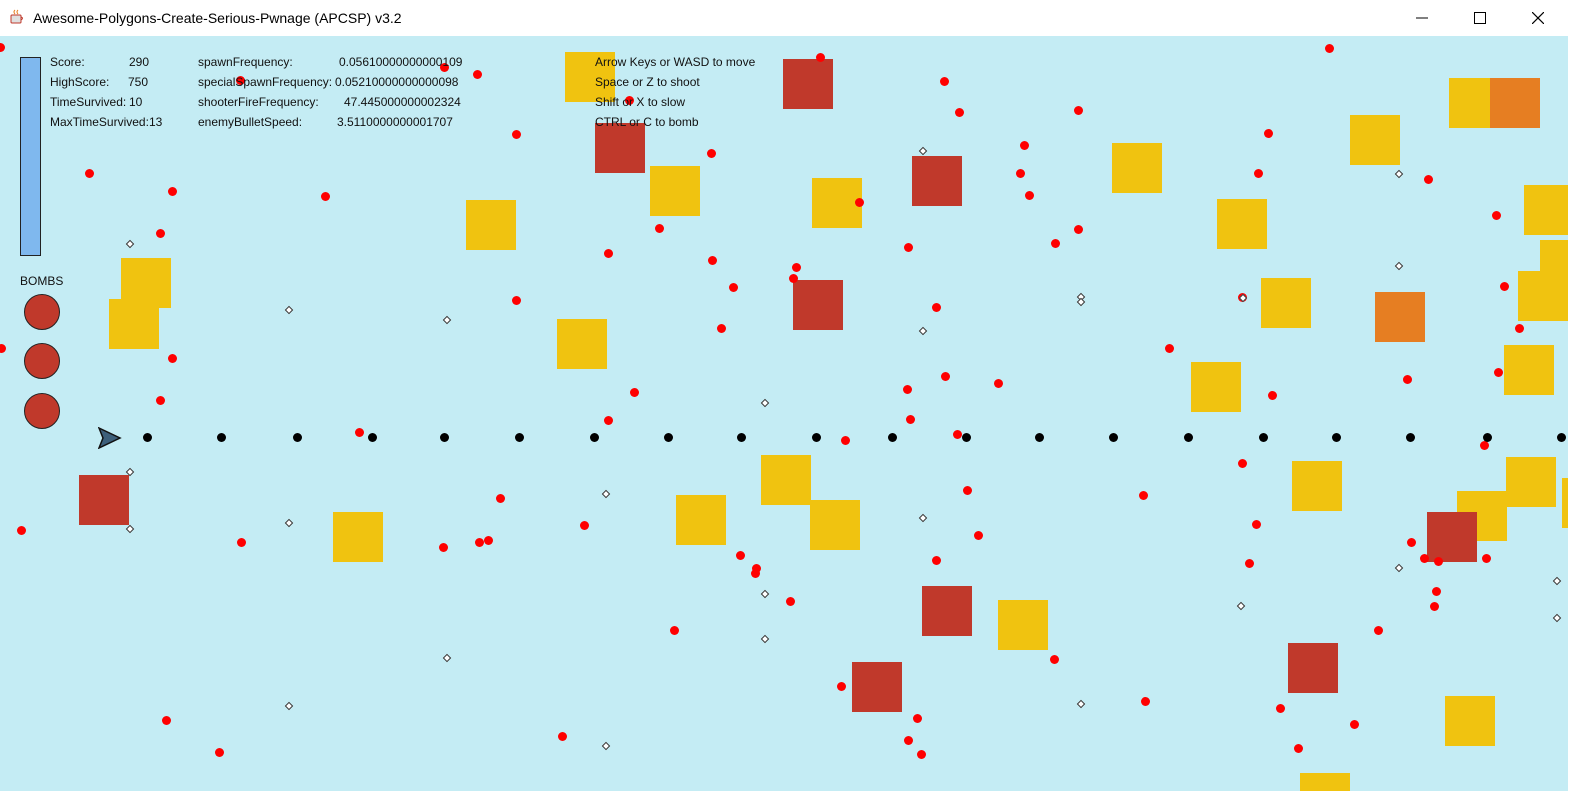 The width and height of the screenshot is (1582, 791). What do you see at coordinates (265, 82) in the screenshot?
I see `special-spawn-frequency-label: specialSpawnFrequency:` at bounding box center [265, 82].